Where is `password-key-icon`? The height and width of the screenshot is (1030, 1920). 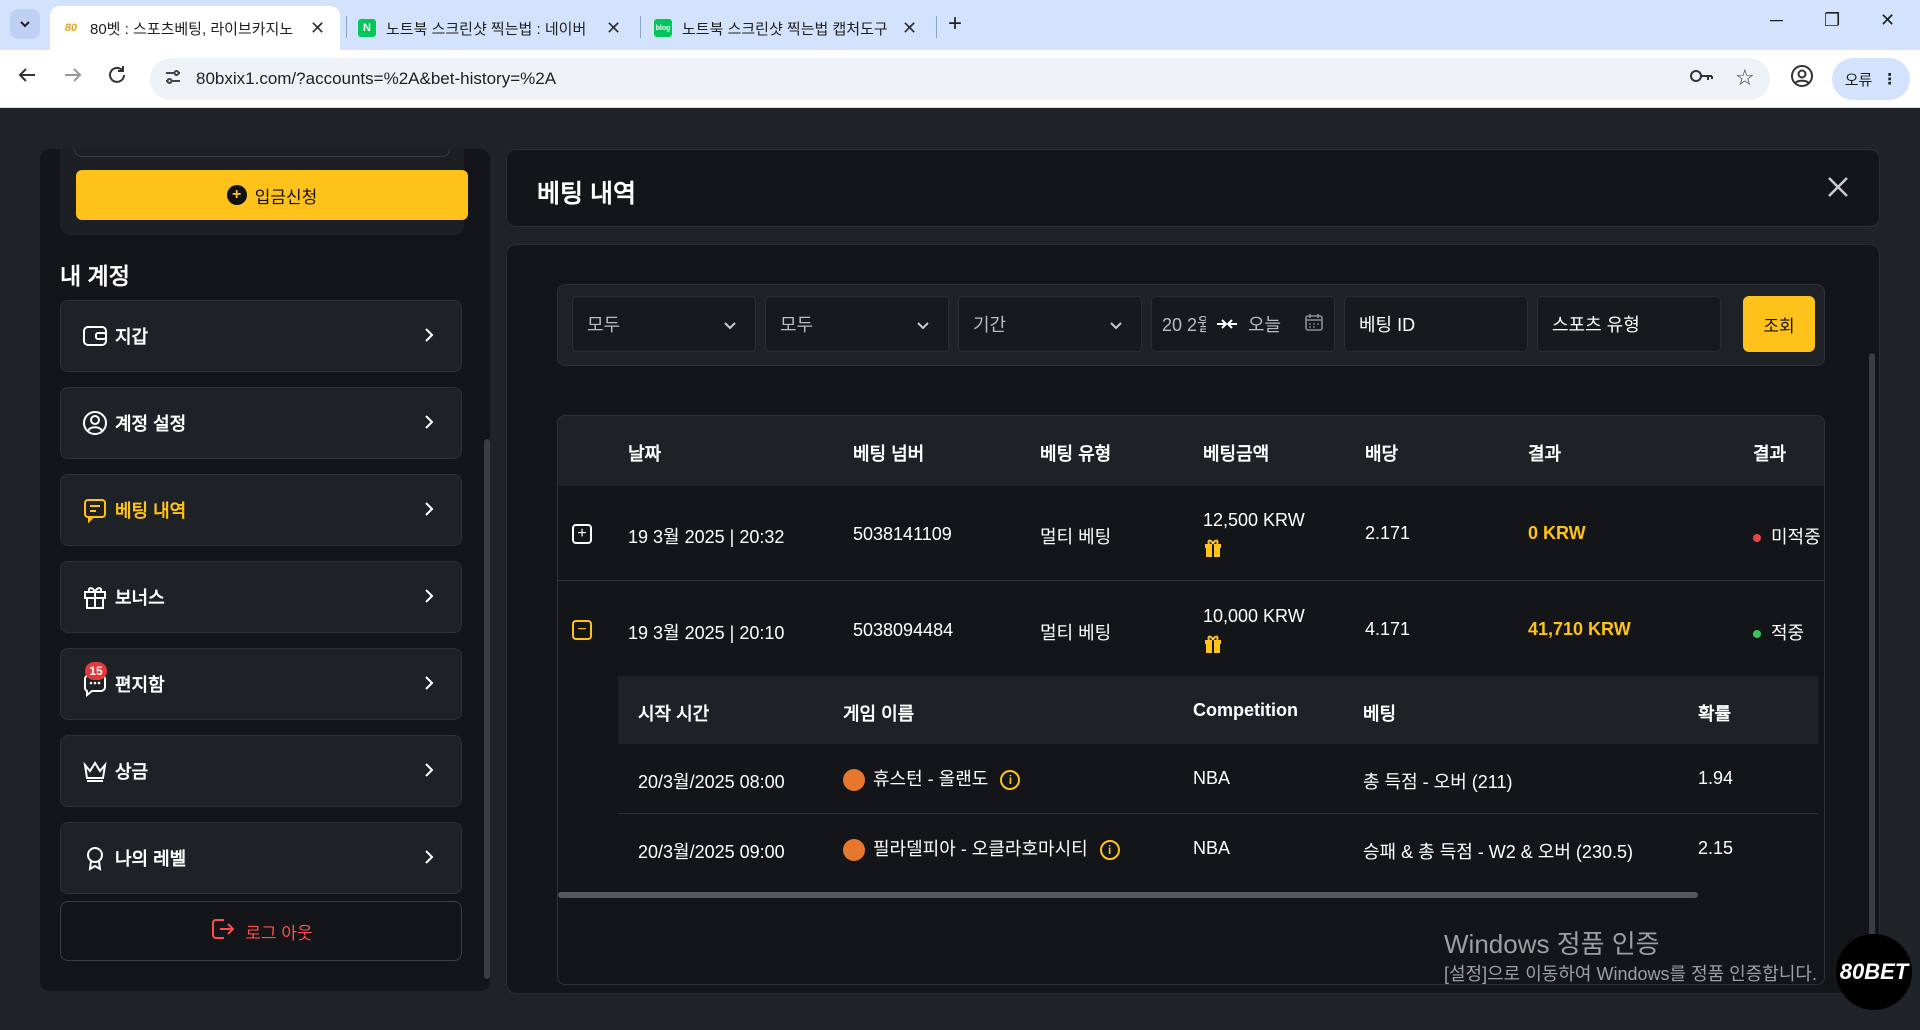
password-key-icon is located at coordinates (1702, 78).